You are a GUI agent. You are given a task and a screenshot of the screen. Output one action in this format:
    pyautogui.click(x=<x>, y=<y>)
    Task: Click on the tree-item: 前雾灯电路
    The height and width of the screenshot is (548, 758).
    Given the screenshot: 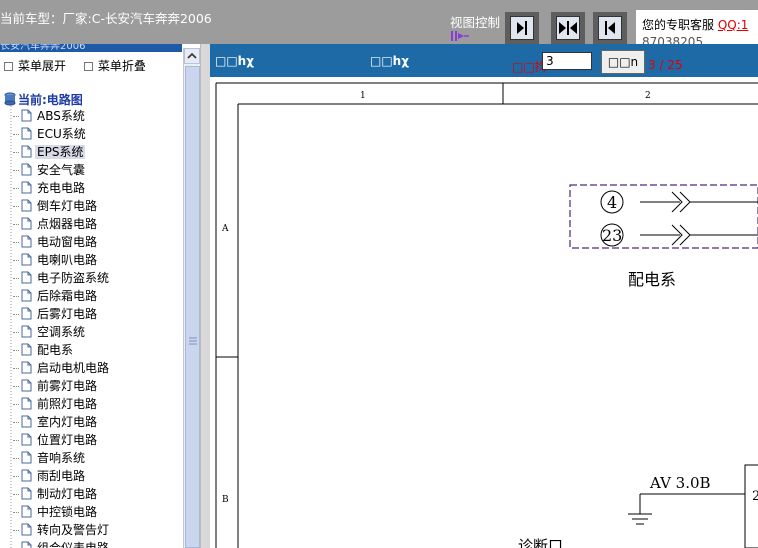 What is the action you would take?
    pyautogui.click(x=56, y=386)
    